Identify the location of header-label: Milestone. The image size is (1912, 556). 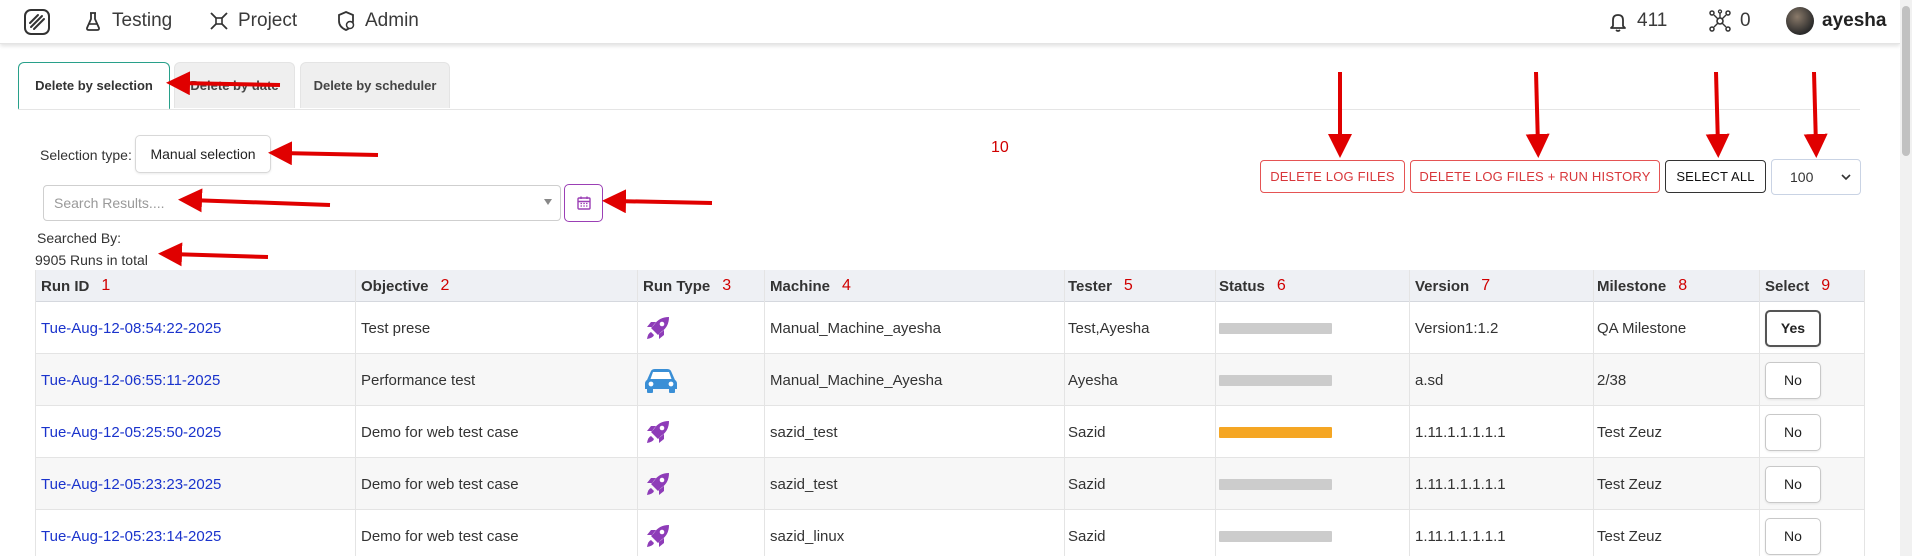
(1632, 286).